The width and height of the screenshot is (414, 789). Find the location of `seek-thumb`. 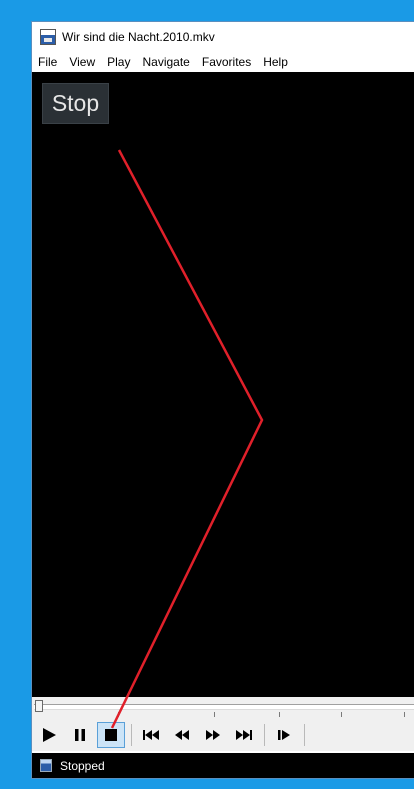

seek-thumb is located at coordinates (39, 706).